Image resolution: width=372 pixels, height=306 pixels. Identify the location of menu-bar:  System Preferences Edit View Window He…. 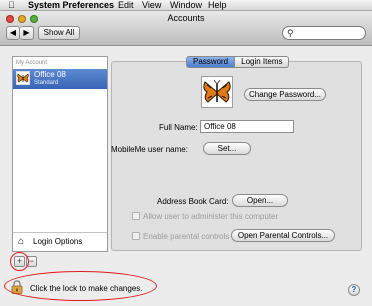
(186, 5).